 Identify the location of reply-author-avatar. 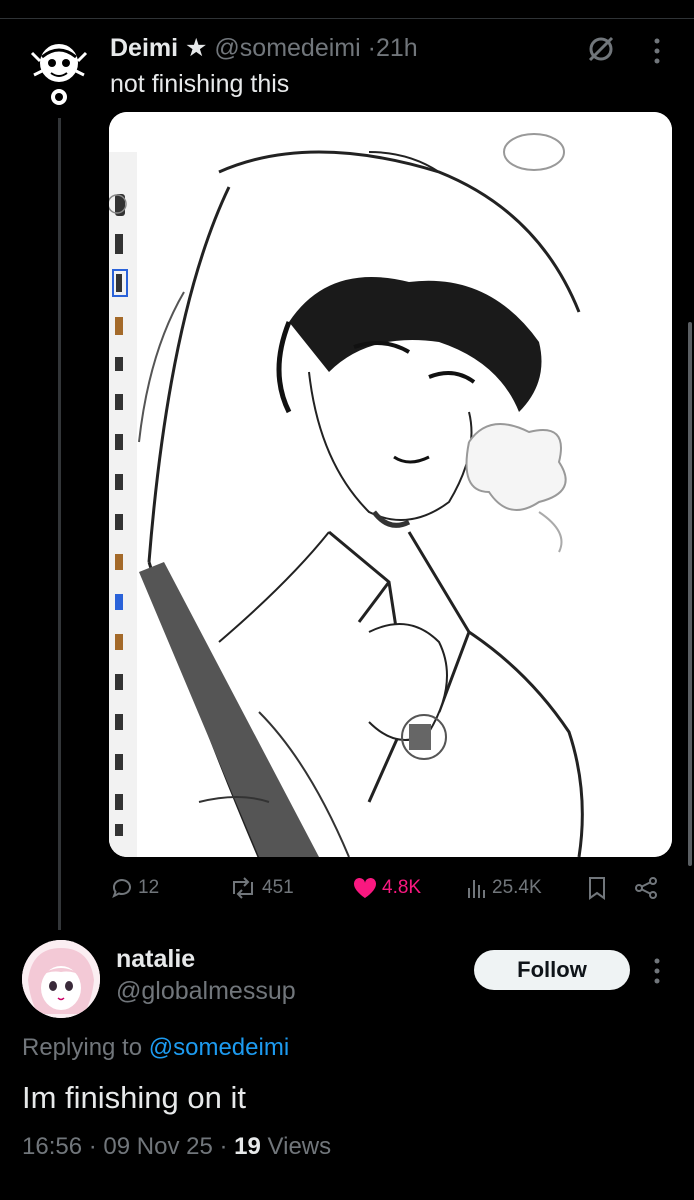
(61, 979).